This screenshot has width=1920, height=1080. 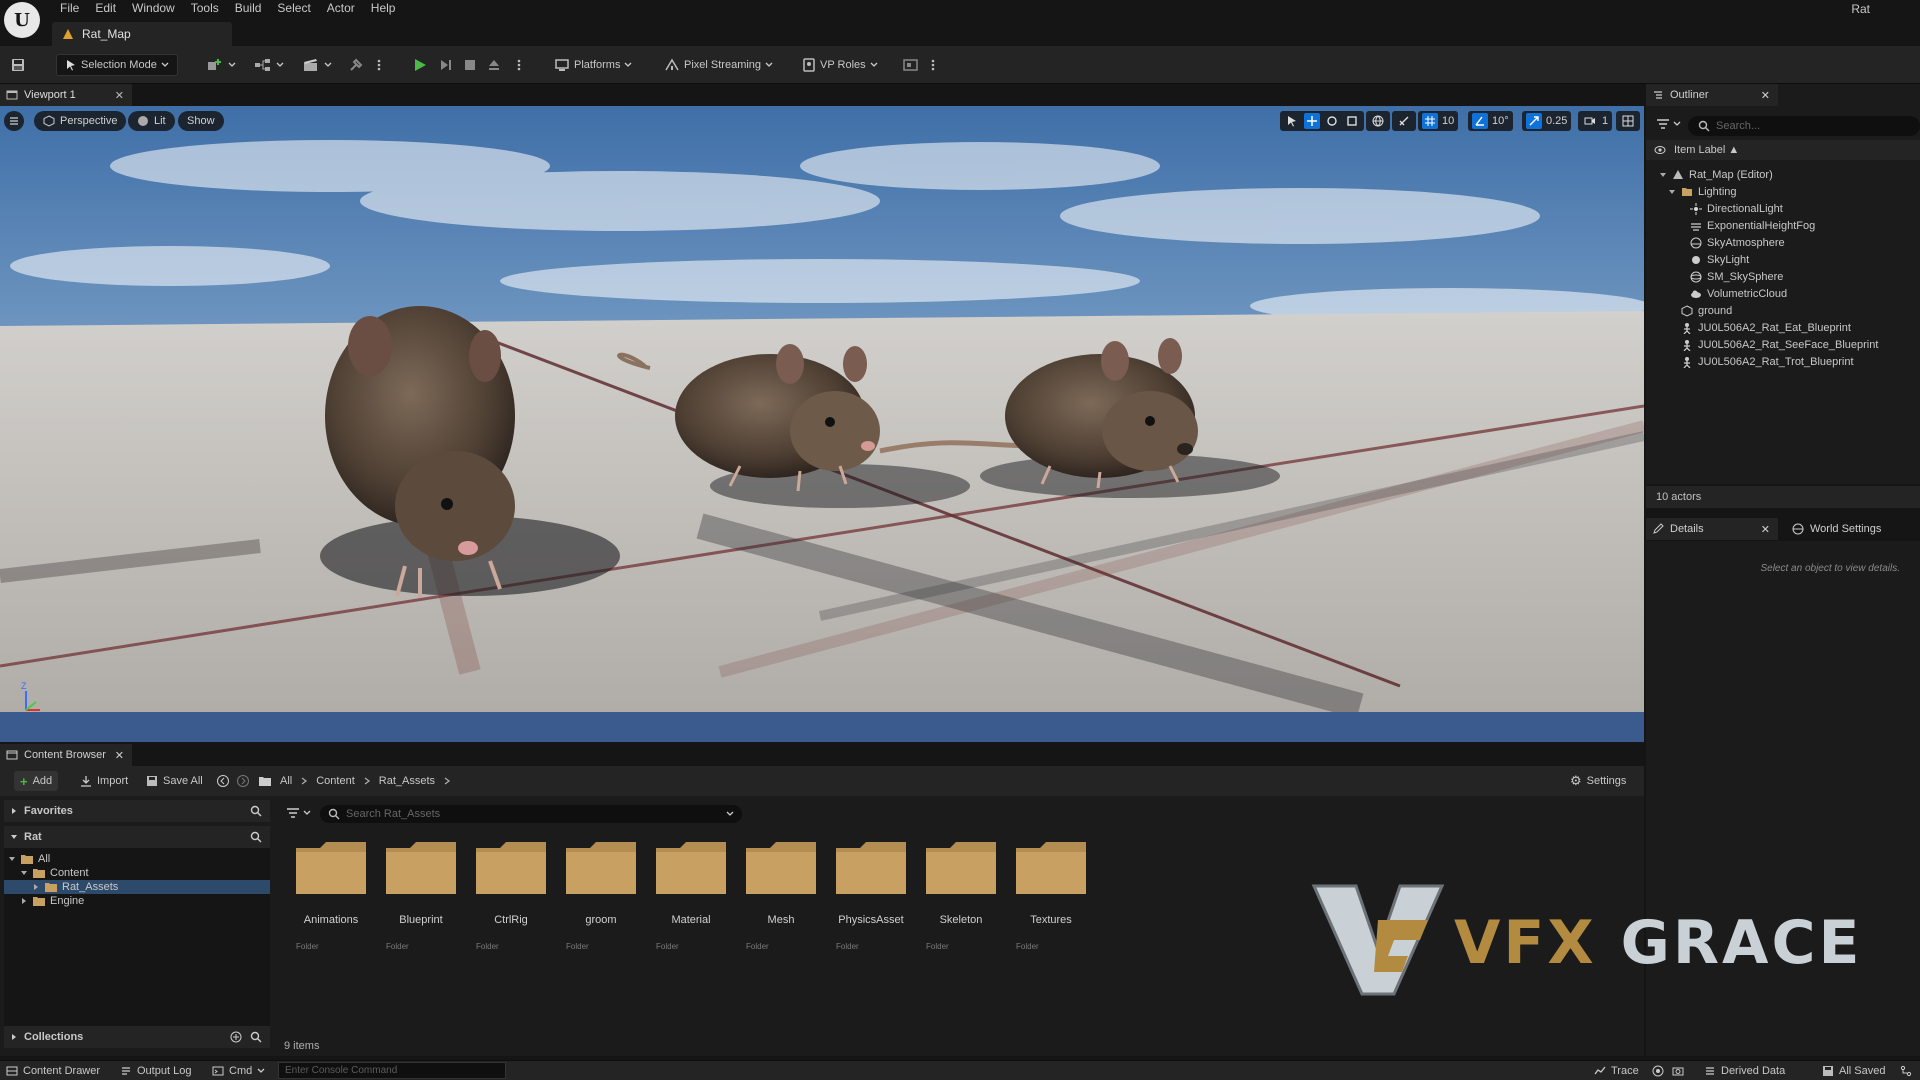 What do you see at coordinates (155, 1071) in the screenshot?
I see `output-log-button: Output Log` at bounding box center [155, 1071].